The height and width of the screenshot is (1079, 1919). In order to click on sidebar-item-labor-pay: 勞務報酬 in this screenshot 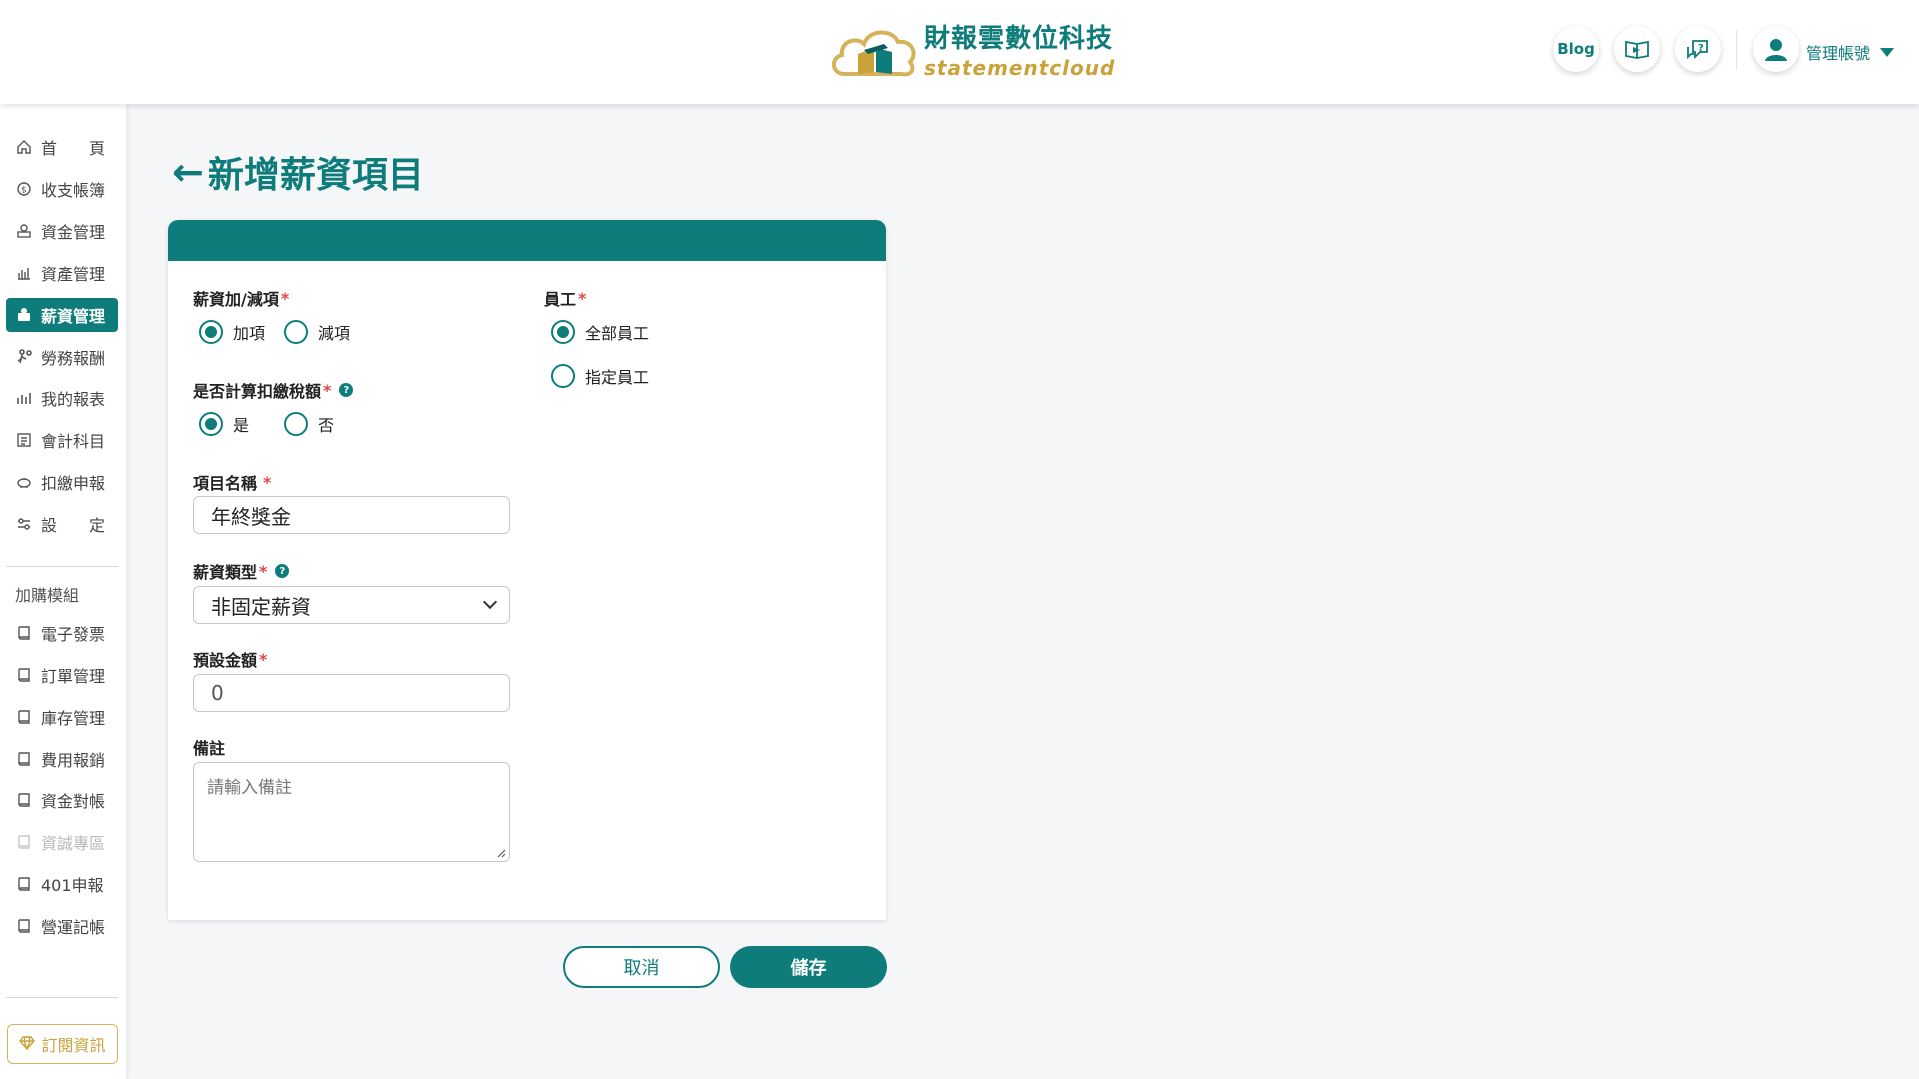, I will do `click(62, 357)`.